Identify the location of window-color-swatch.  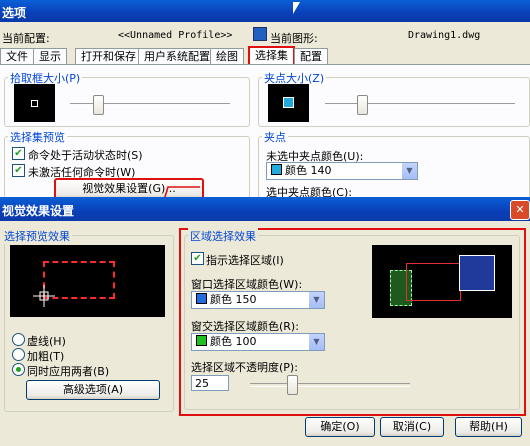
(201, 298).